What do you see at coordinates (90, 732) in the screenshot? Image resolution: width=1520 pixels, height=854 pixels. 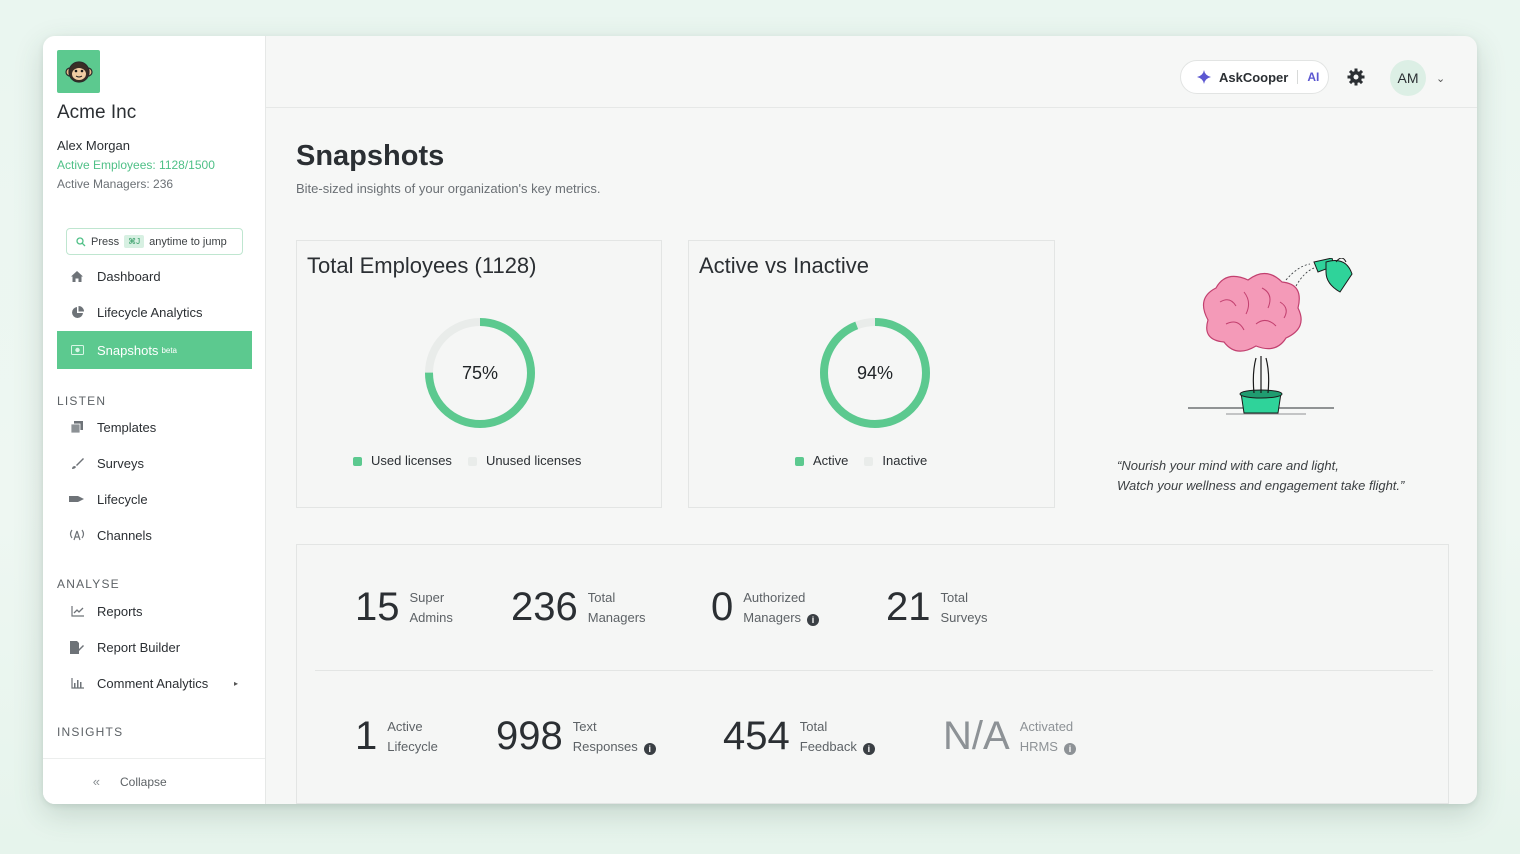 I see `section-label-insights: INSIGHTS` at bounding box center [90, 732].